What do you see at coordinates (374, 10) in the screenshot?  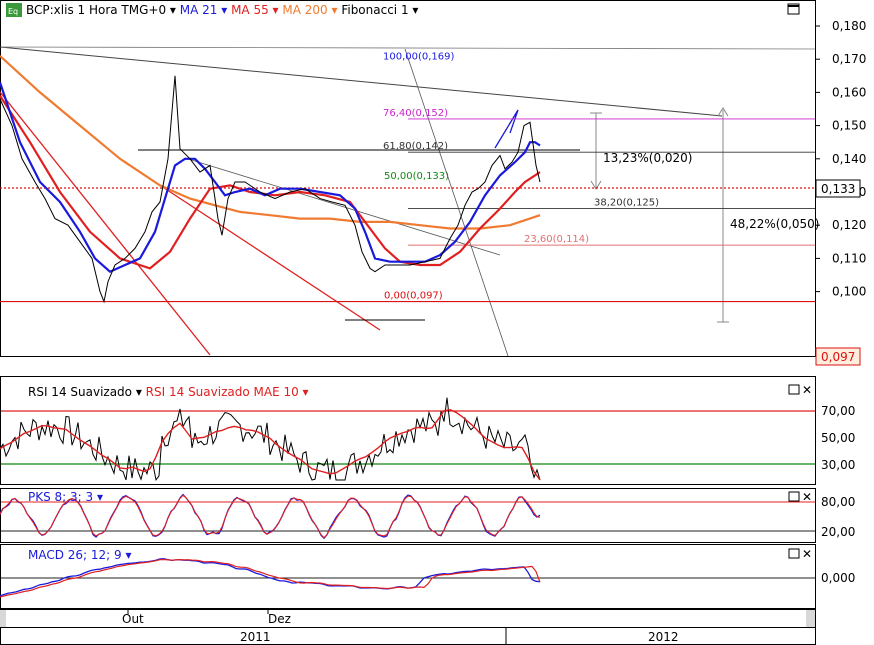 I see `legend-entry: Fibonacci 1` at bounding box center [374, 10].